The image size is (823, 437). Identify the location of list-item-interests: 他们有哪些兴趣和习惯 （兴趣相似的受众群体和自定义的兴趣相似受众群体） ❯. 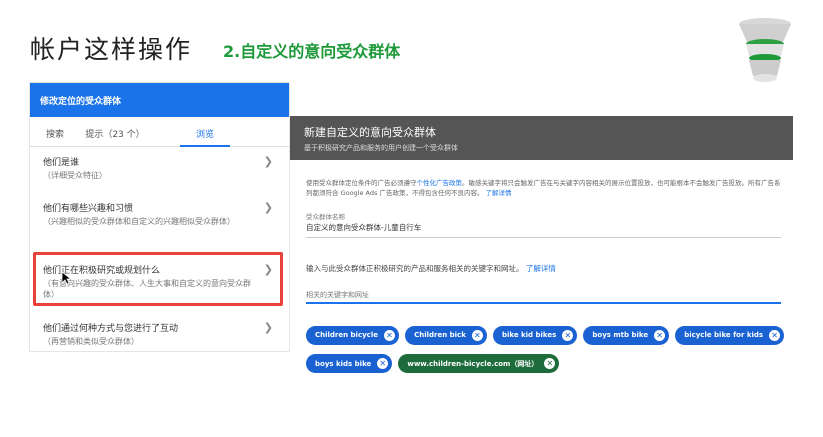
(159, 224).